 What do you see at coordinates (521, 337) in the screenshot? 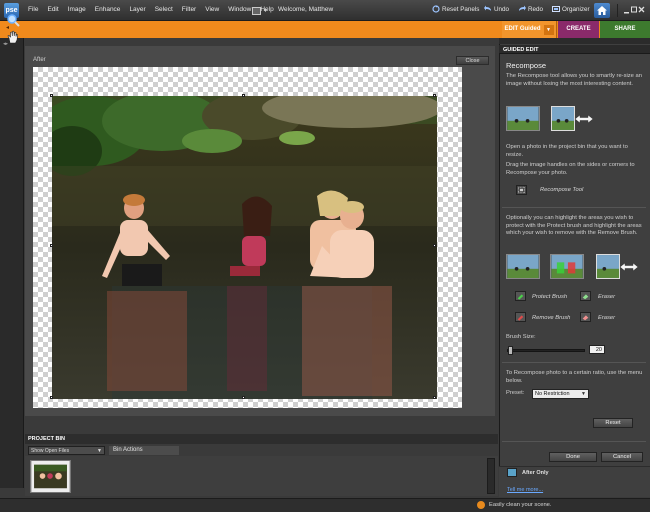
I see `brush-size-label: Brush Size:` at bounding box center [521, 337].